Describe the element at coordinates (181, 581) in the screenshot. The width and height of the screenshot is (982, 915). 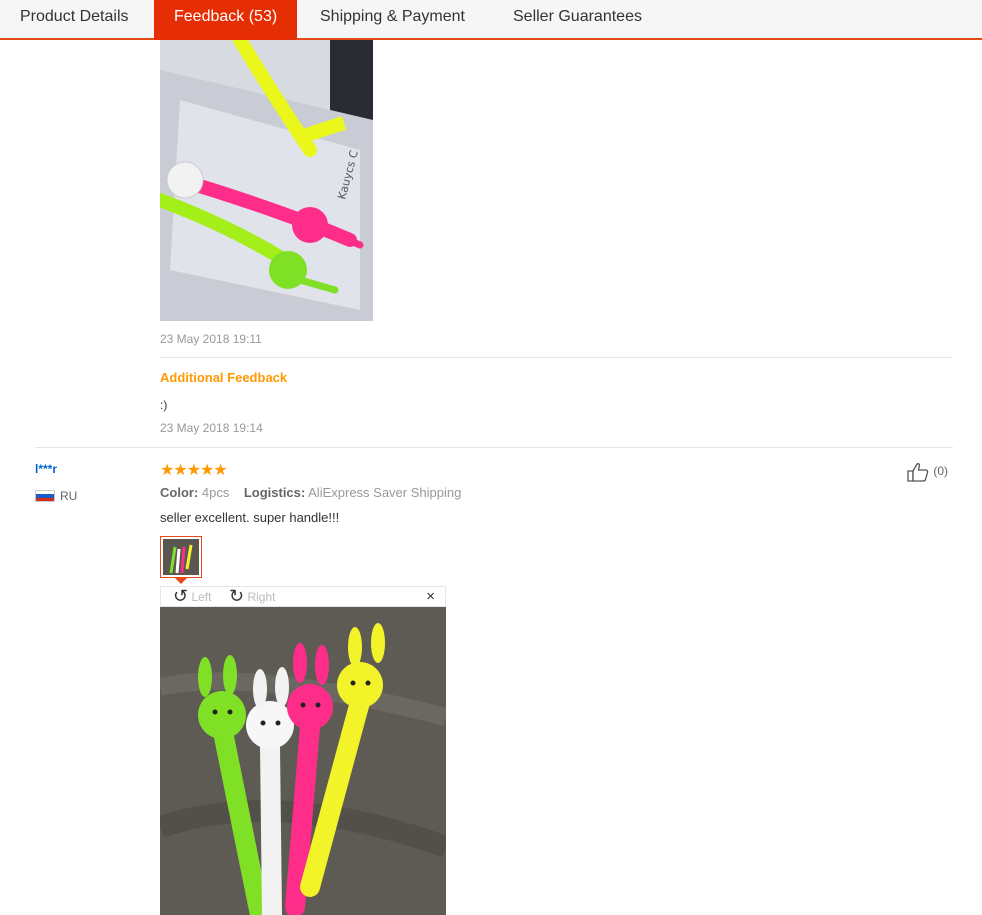
I see `thumbnail-pointer` at that location.